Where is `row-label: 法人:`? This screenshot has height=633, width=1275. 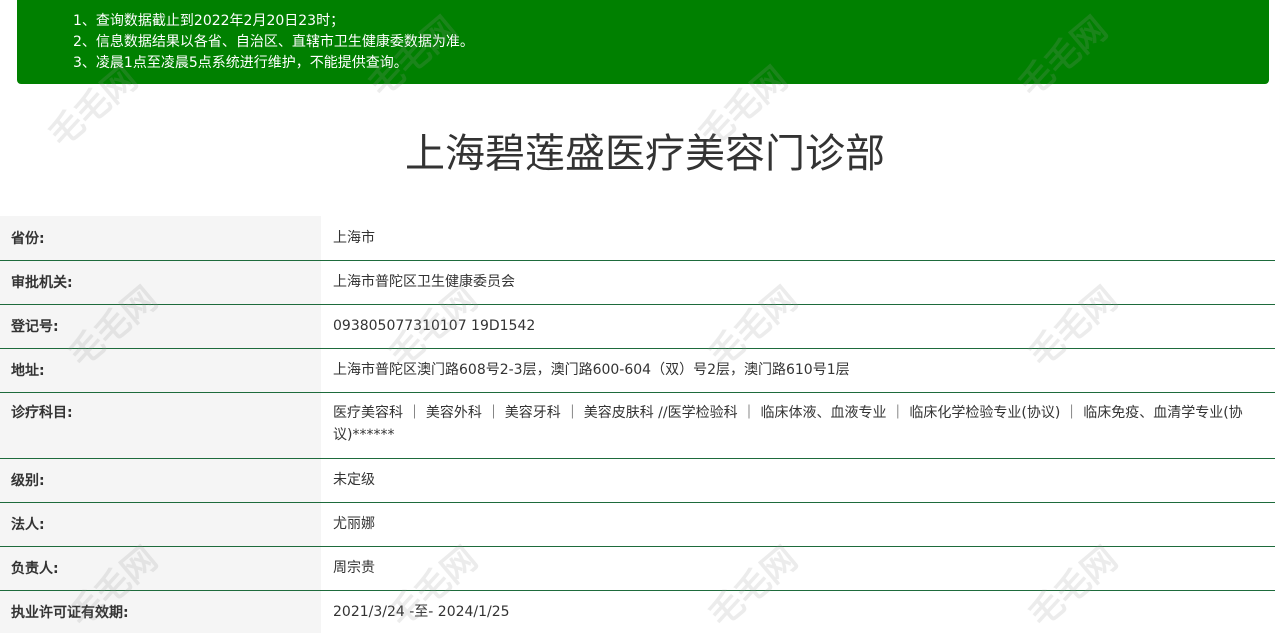
row-label: 法人: is located at coordinates (160, 524).